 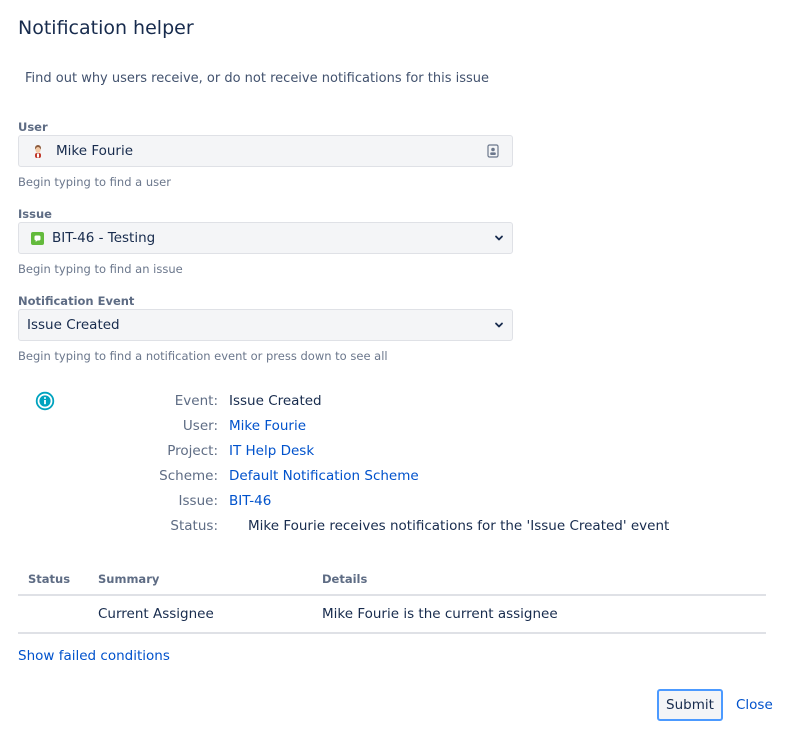 I want to click on user-avatar-icon, so click(x=38, y=151).